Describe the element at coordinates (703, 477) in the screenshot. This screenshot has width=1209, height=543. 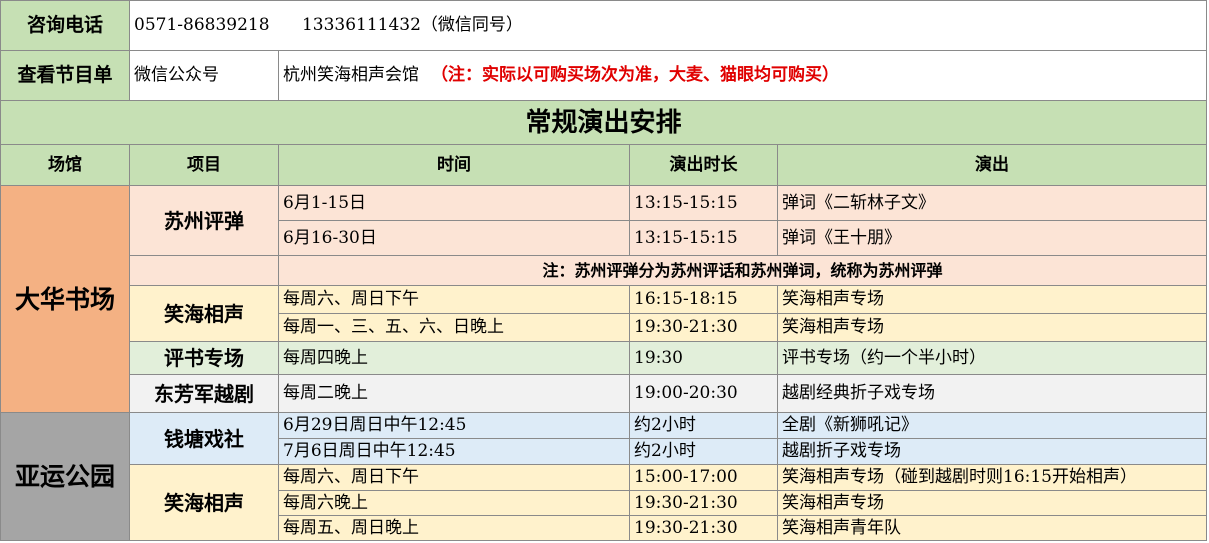
I see `duration-cell: 15:00-17:00` at that location.